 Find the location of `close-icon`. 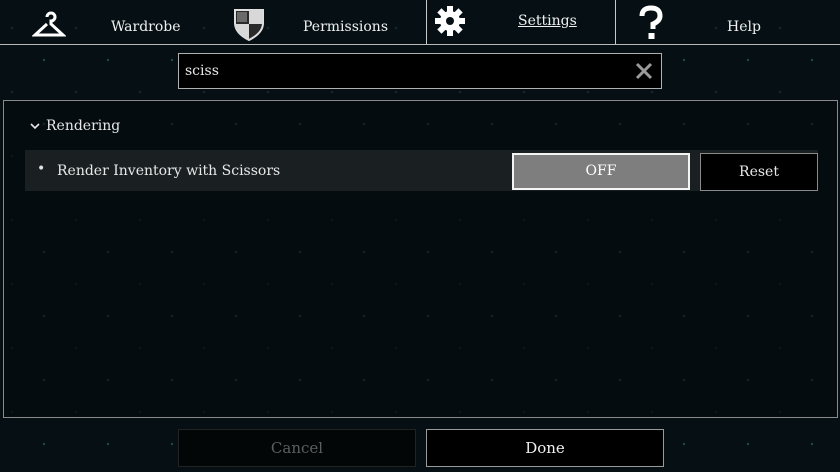

close-icon is located at coordinates (644, 71).